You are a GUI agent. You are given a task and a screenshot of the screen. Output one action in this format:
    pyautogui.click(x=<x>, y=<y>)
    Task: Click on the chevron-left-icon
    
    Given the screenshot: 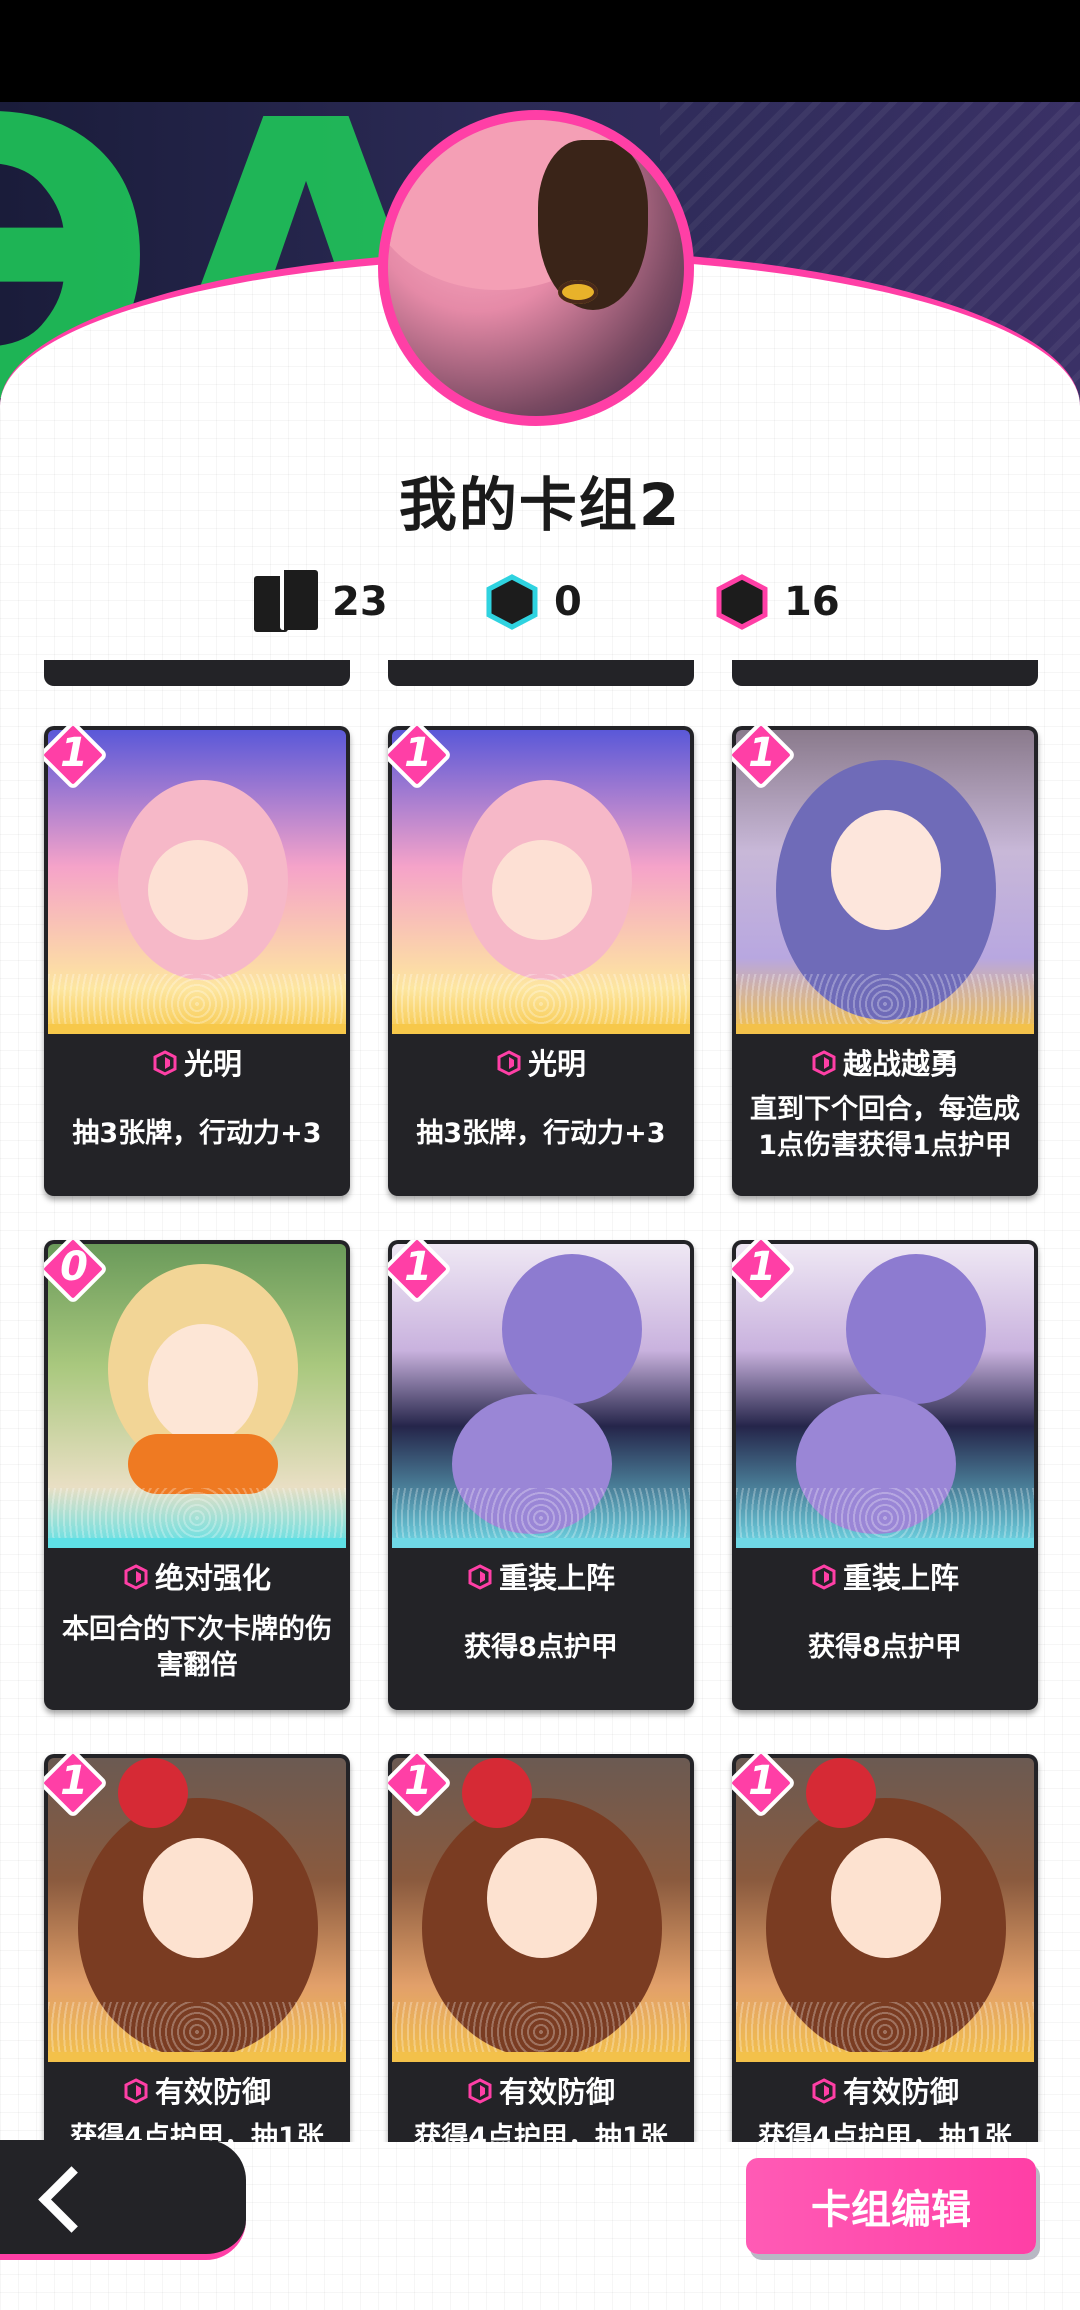 What is the action you would take?
    pyautogui.click(x=71, y=2199)
    